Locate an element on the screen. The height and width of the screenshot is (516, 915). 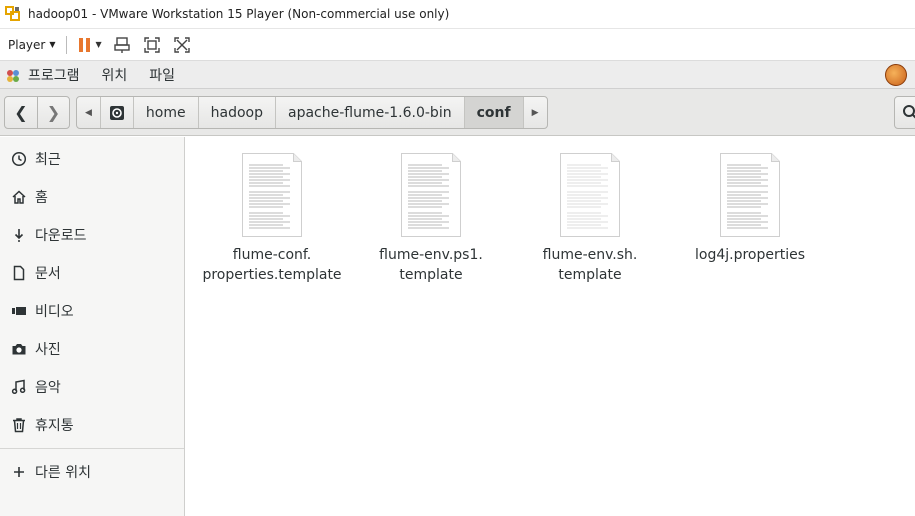
sidebar-item-label: 음악 is located at coordinates (48, 388).